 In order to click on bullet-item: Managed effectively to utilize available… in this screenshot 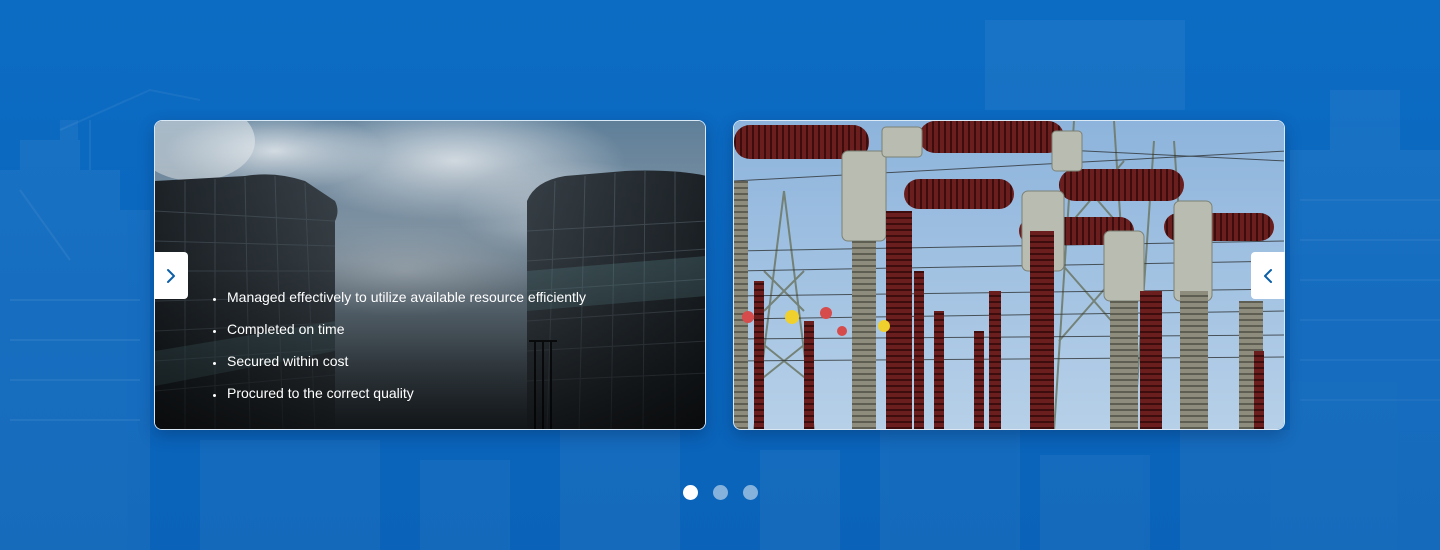, I will do `click(399, 297)`.